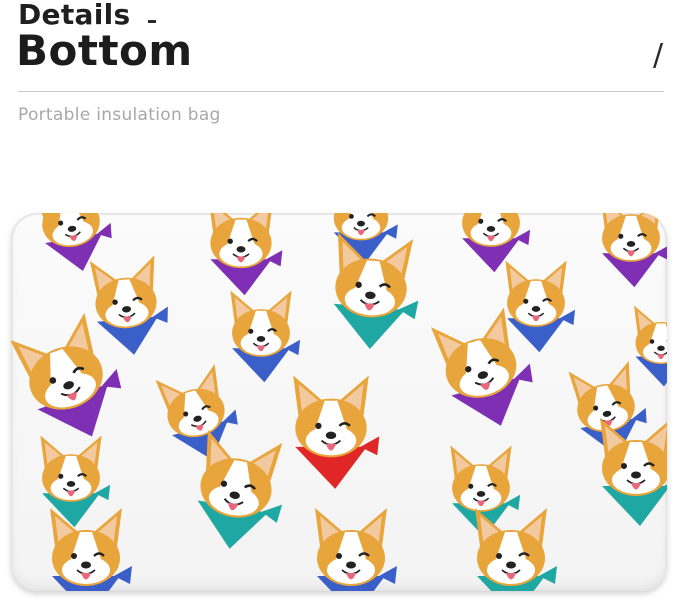 The width and height of the screenshot is (679, 600). What do you see at coordinates (104, 50) in the screenshot?
I see `page-title: Bottom` at bounding box center [104, 50].